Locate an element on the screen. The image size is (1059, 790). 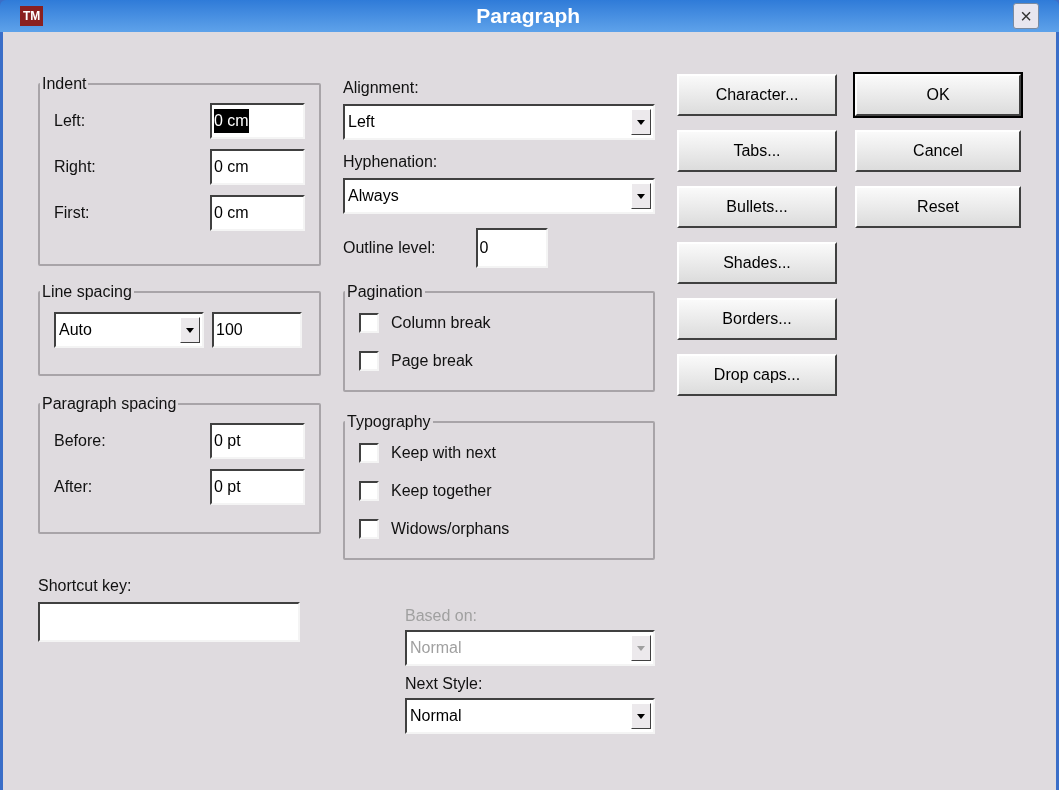
group-title: Paragraph spacing is located at coordinates (109, 404).